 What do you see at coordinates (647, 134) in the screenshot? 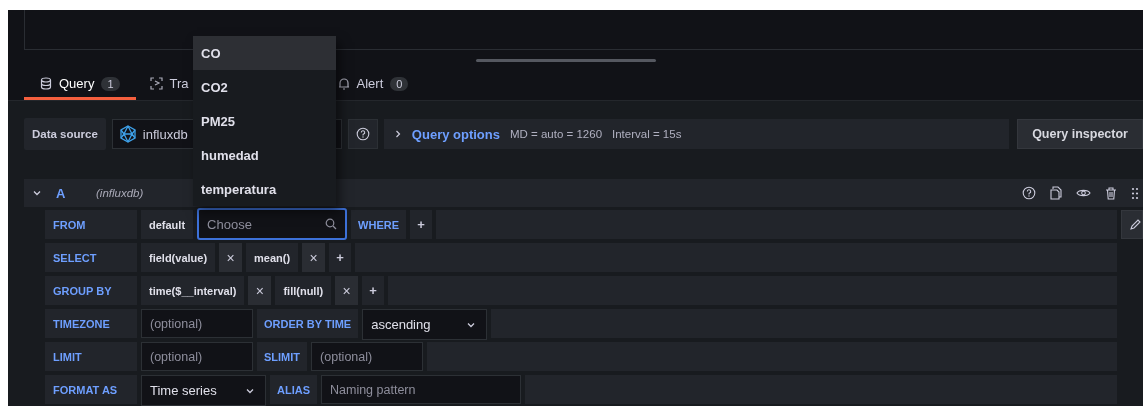
I see `interval-text: Interval = 15s` at bounding box center [647, 134].